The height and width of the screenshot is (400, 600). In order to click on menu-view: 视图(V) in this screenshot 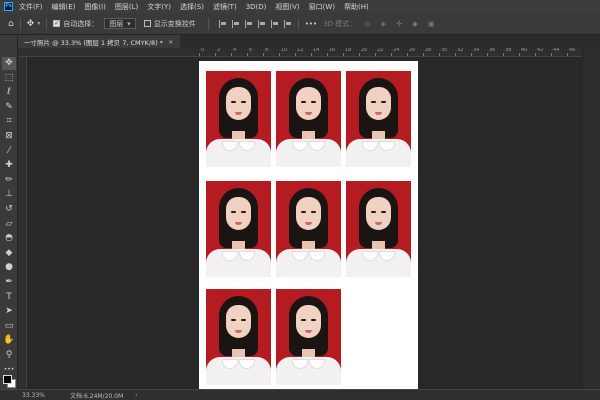, I will do `click(287, 7)`.